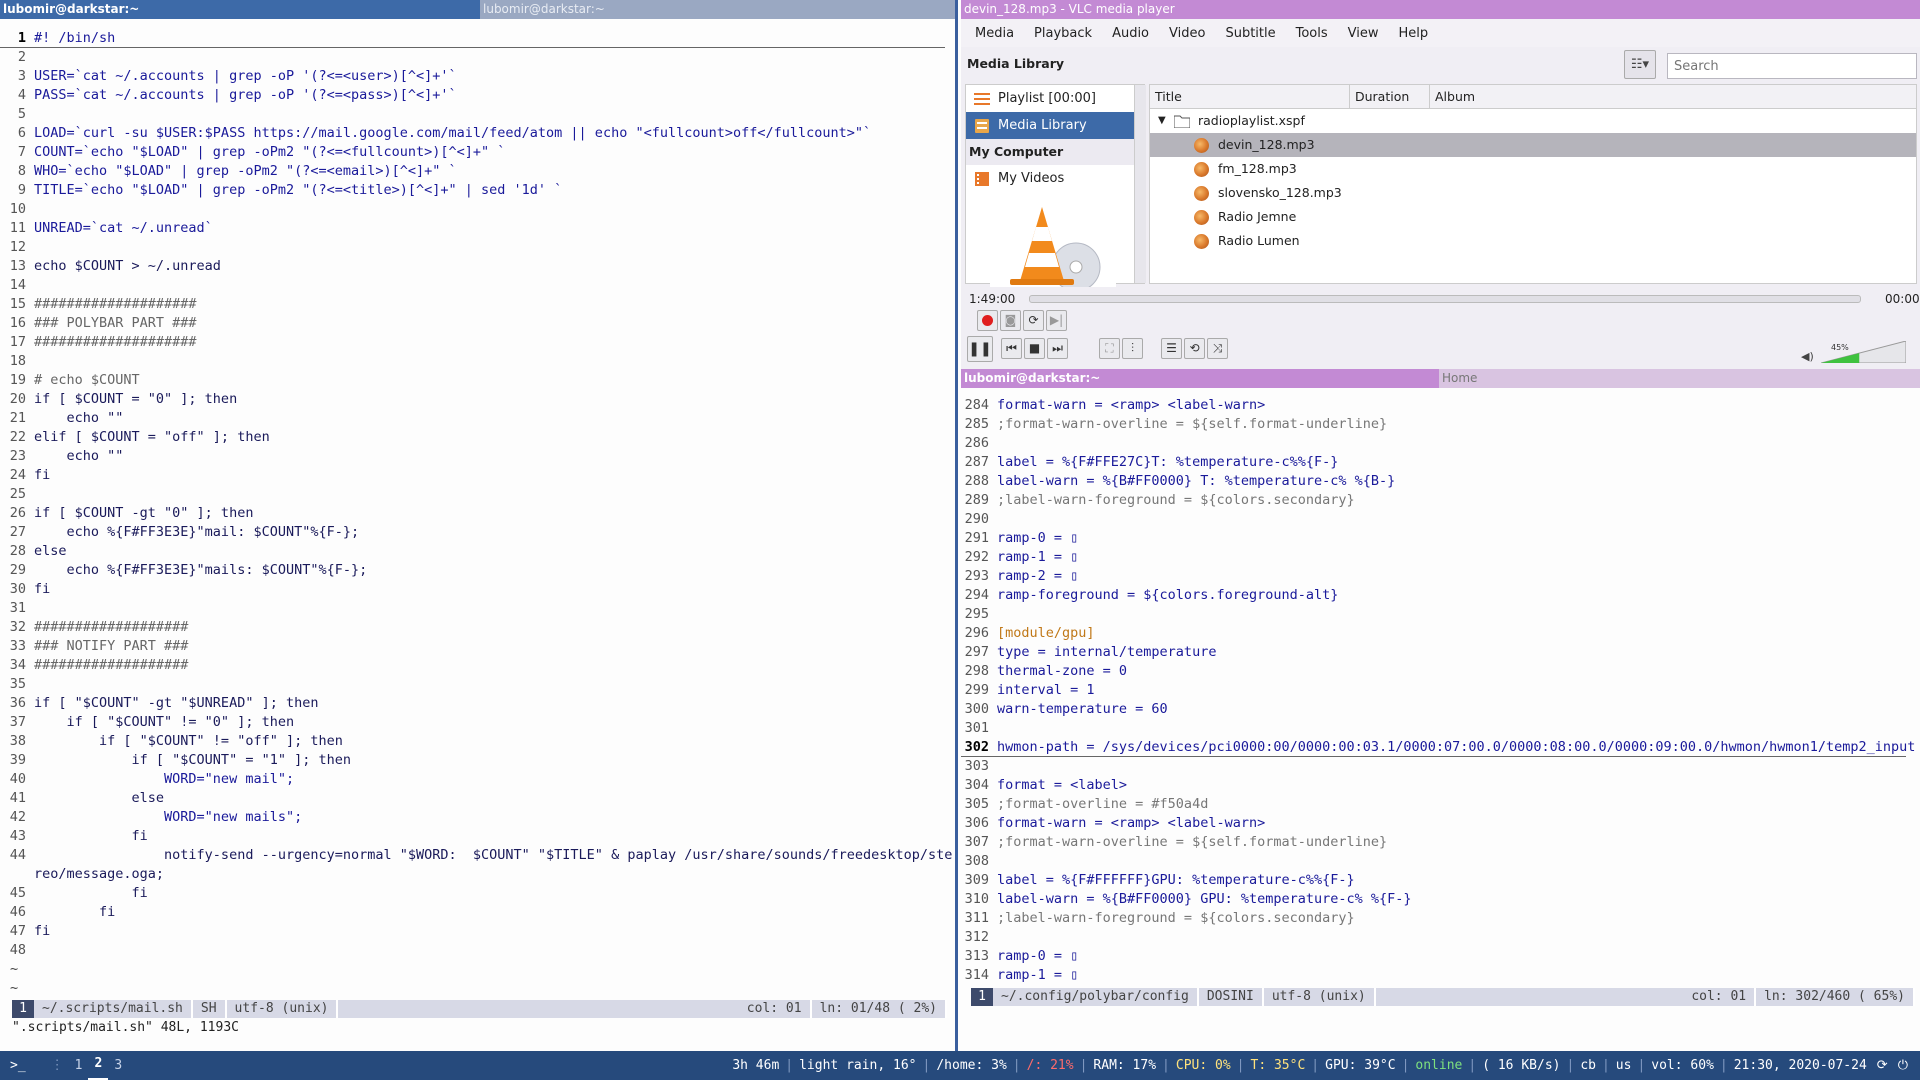  I want to click on code-line: 24 fi, so click(477, 475).